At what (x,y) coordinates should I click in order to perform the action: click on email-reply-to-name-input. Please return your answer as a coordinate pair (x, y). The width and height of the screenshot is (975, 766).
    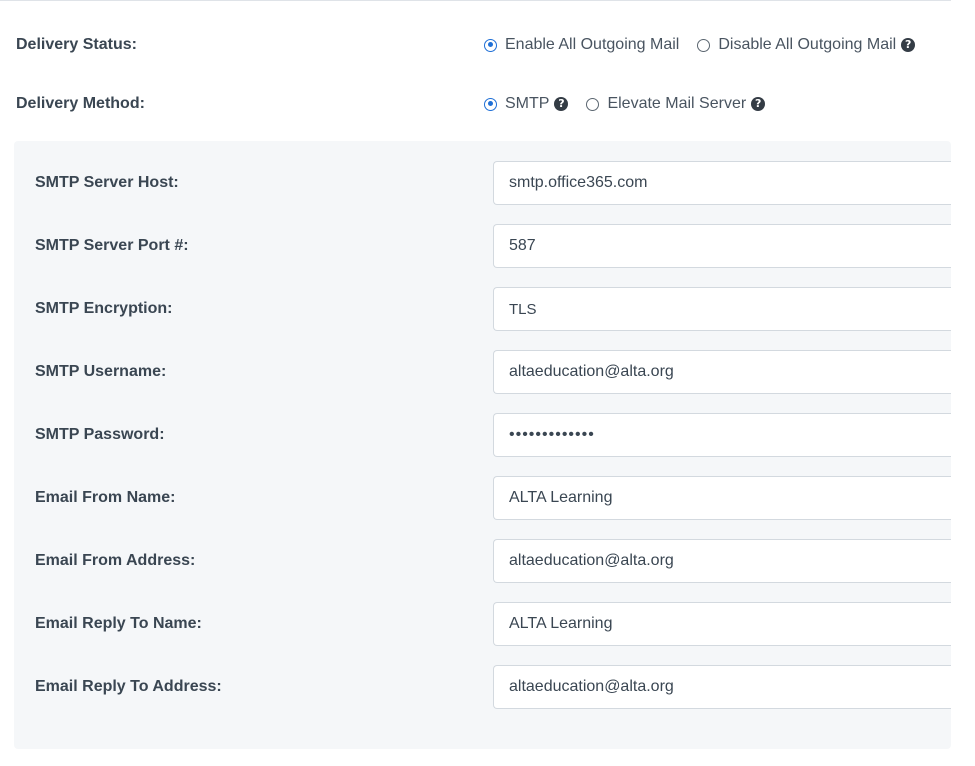
    Looking at the image, I should click on (728, 624).